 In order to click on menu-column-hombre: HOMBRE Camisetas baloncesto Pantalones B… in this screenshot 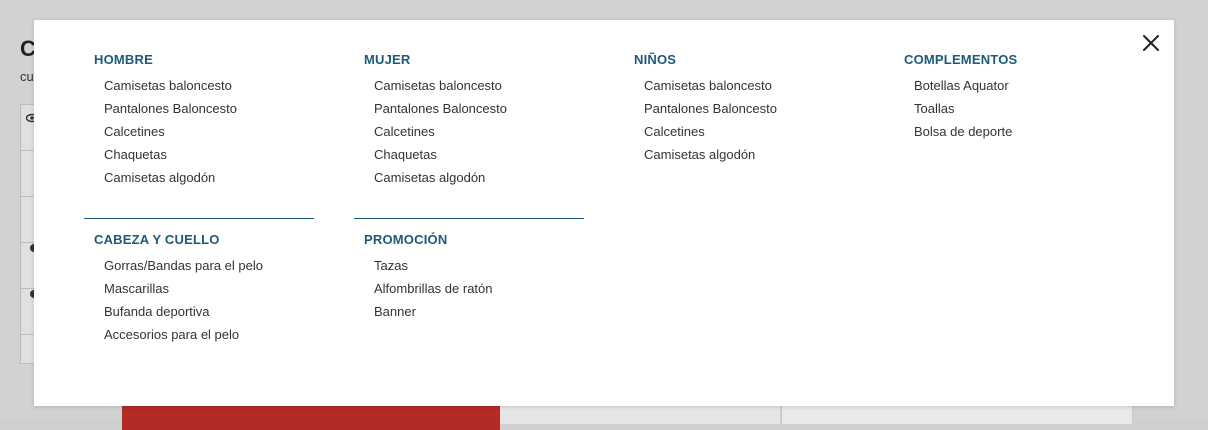, I will do `click(209, 120)`.